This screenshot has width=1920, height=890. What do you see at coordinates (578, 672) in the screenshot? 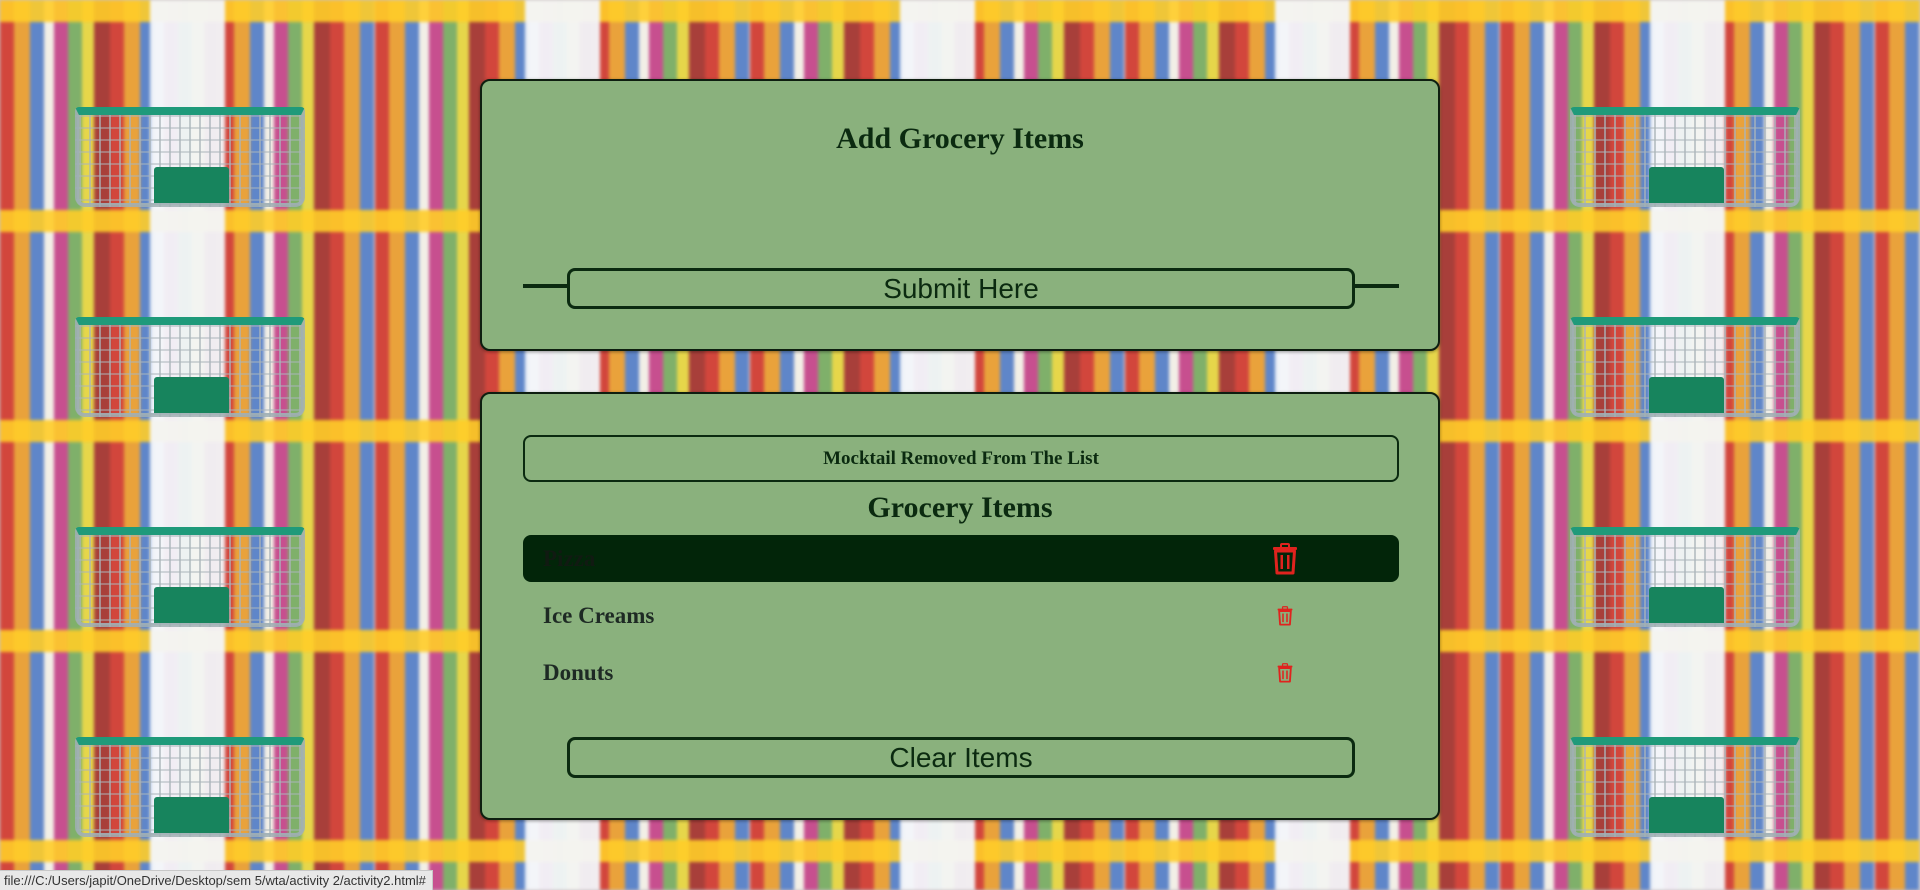
I see `item-name: Donuts` at bounding box center [578, 672].